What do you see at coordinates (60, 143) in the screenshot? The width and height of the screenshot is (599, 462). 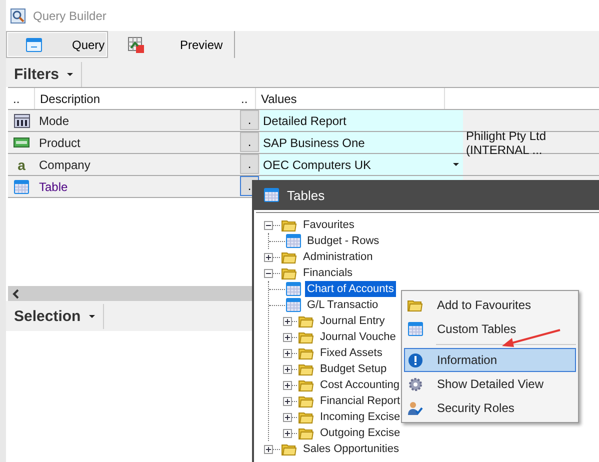 I see `table-cell-text: Product` at bounding box center [60, 143].